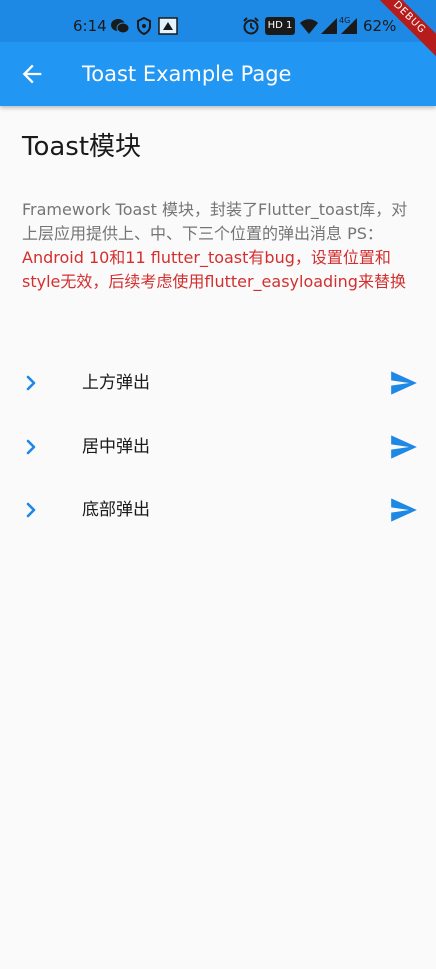  Describe the element at coordinates (309, 26) in the screenshot. I see `wifi-icon` at that location.